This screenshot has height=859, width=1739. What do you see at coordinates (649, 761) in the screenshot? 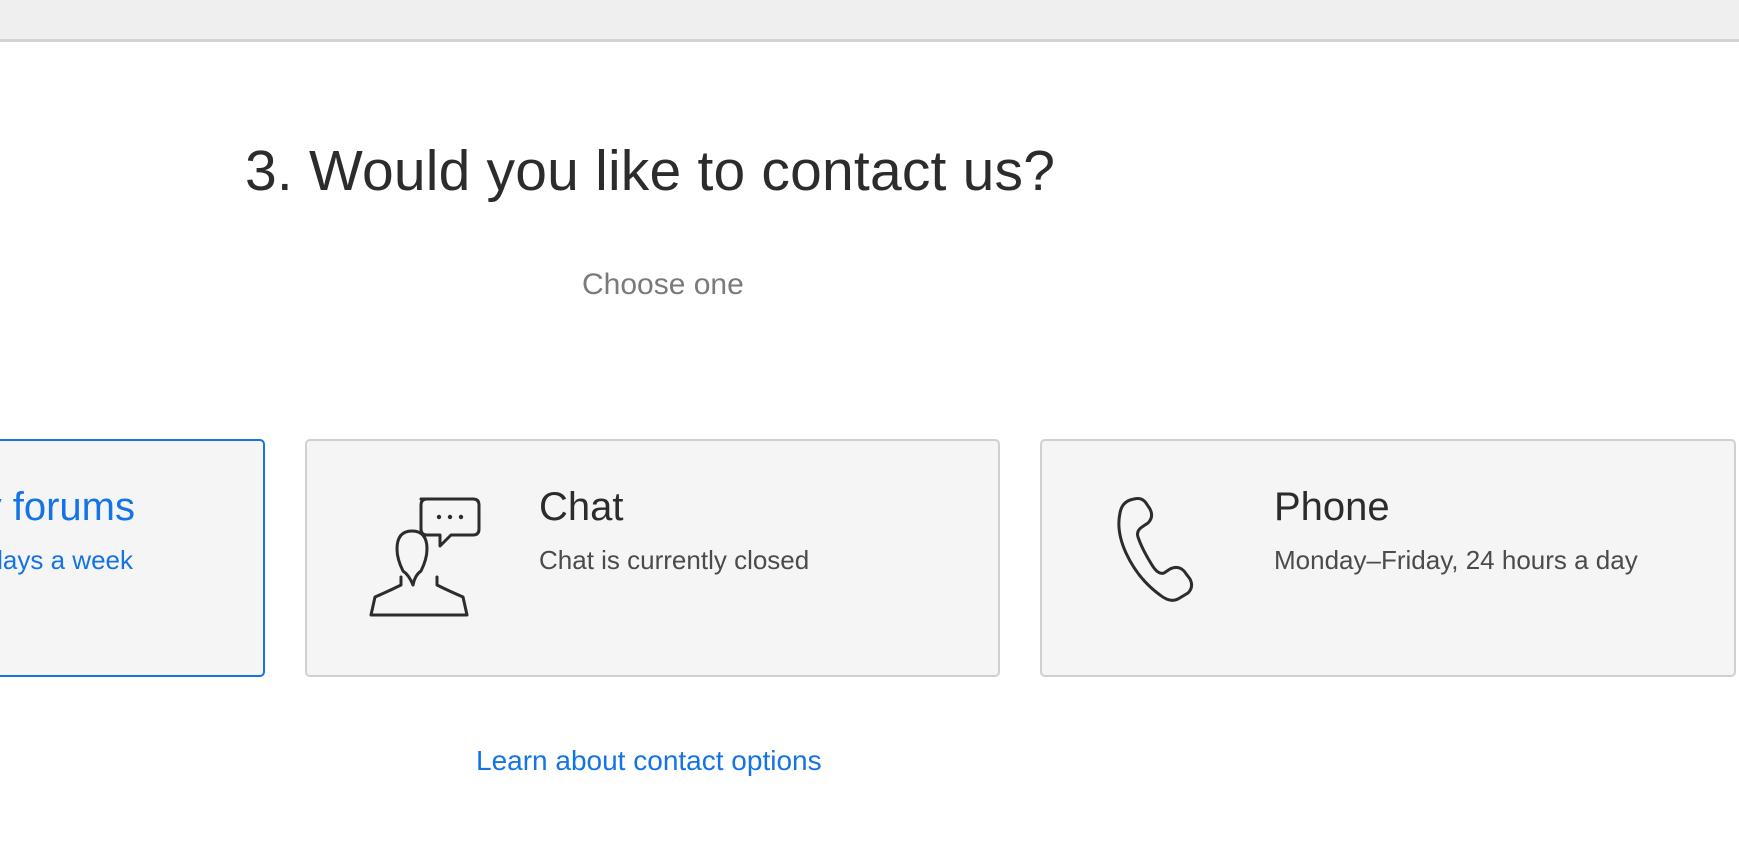
I see `learn-contact-options-link: Learn about contact options` at bounding box center [649, 761].